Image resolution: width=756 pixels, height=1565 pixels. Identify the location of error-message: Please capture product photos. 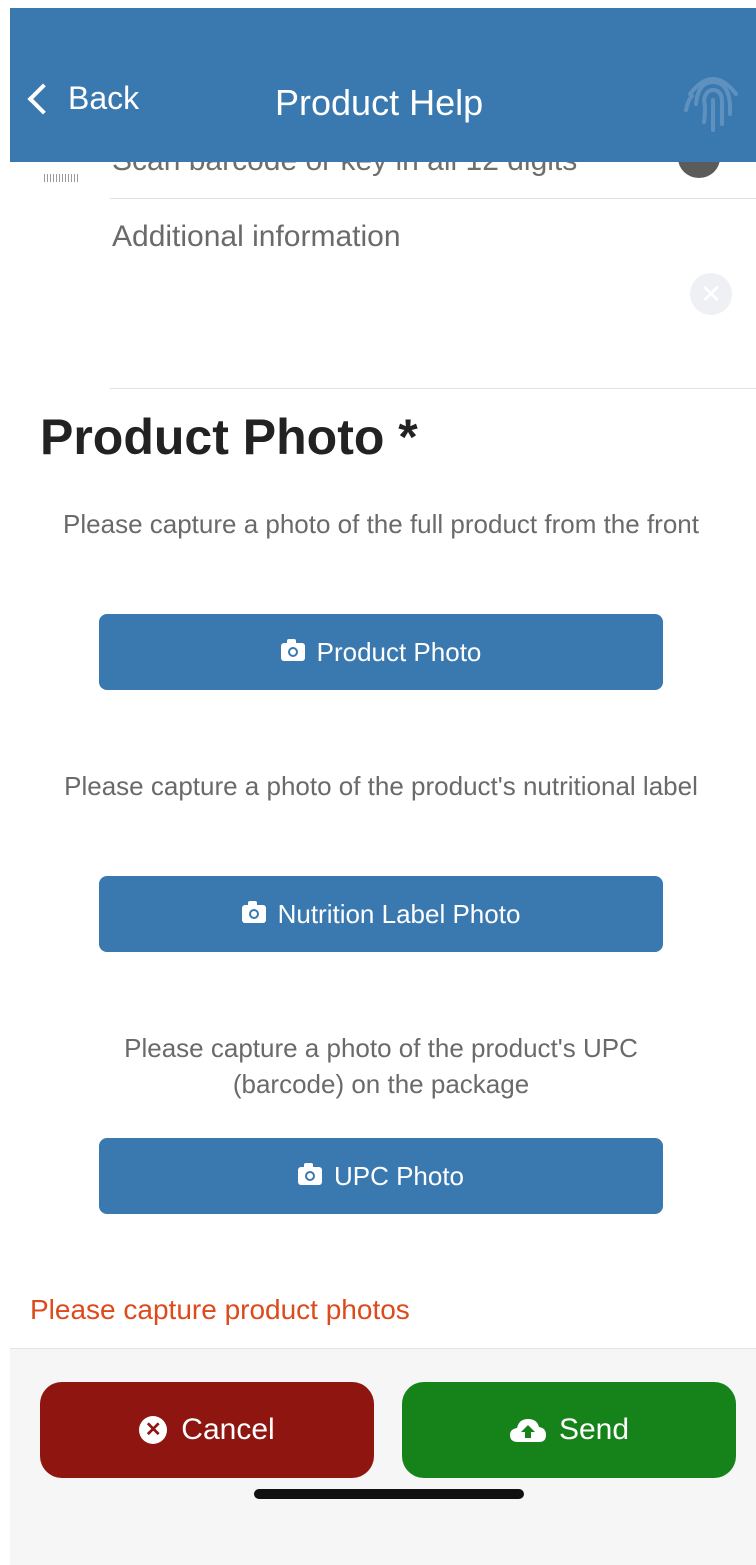
(220, 1309).